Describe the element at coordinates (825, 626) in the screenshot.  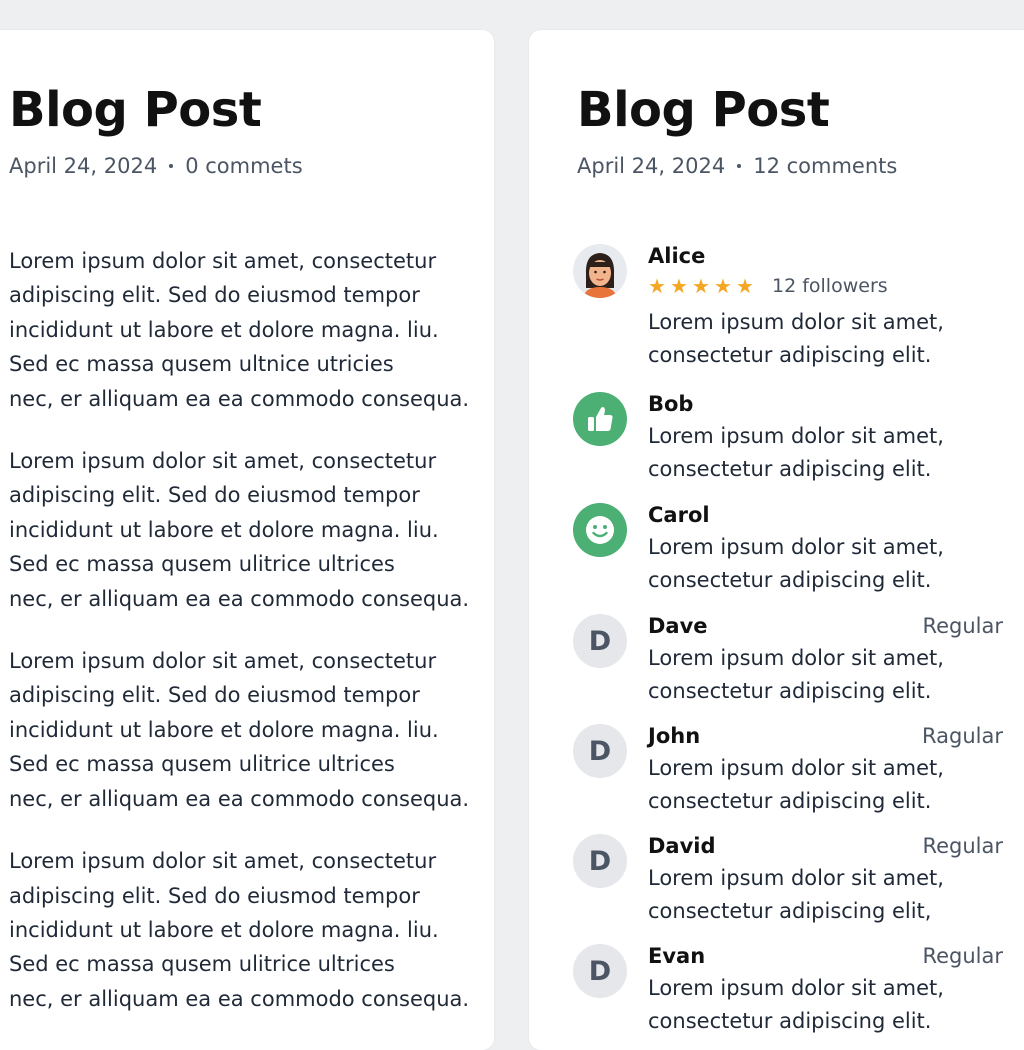
I see `comment-header: Dave Regular` at that location.